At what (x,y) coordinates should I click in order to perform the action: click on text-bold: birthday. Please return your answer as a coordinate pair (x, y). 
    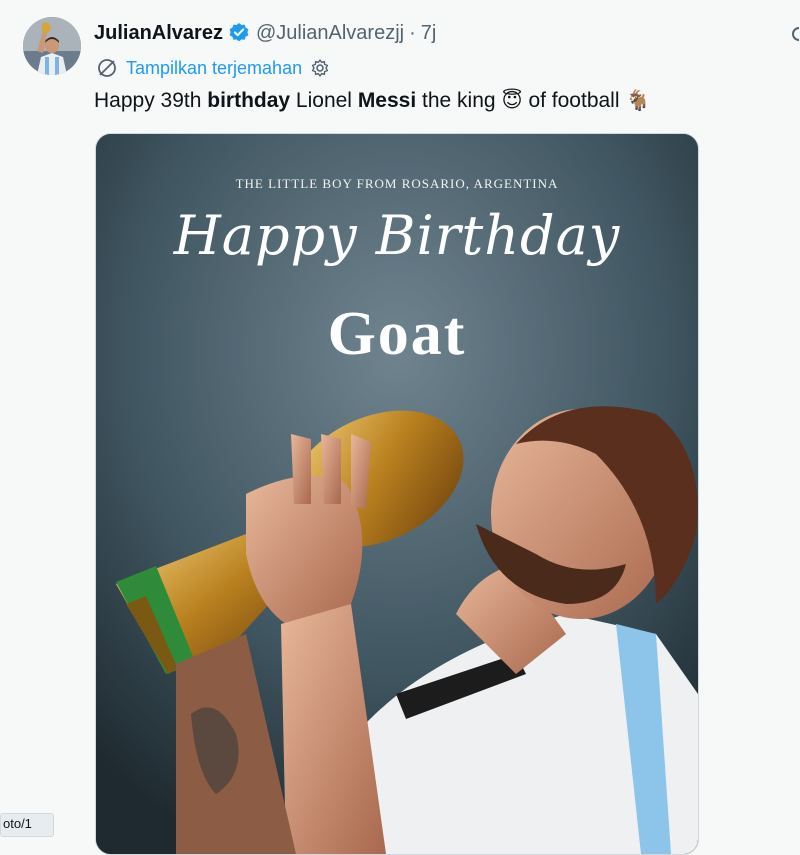
    Looking at the image, I should click on (249, 100).